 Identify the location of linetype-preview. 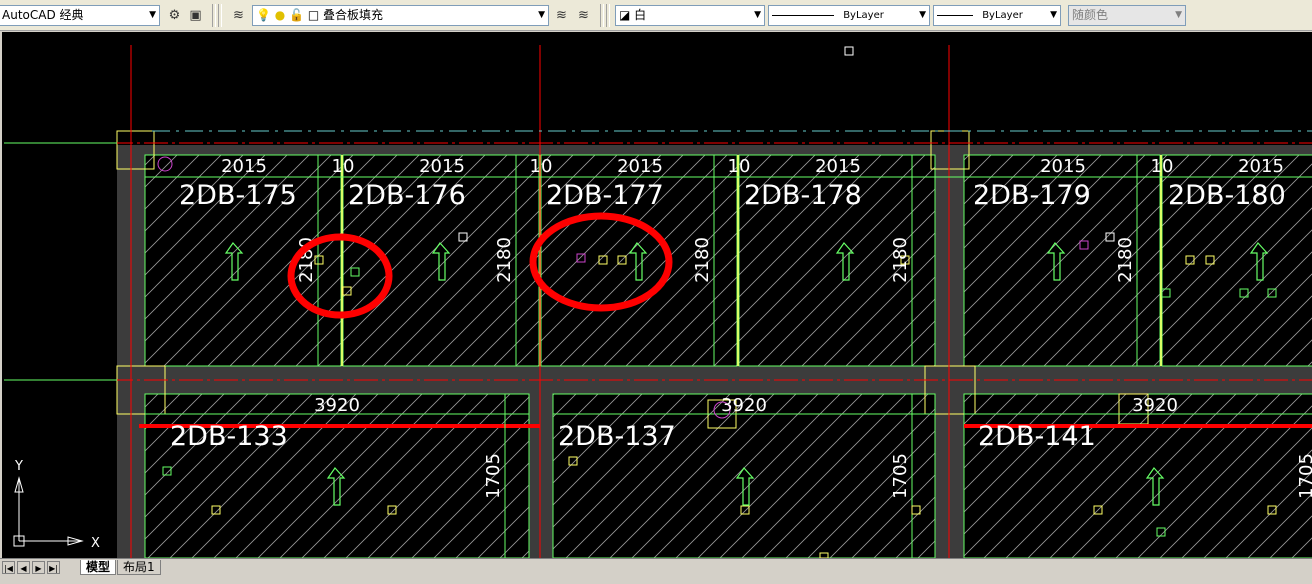
(803, 15).